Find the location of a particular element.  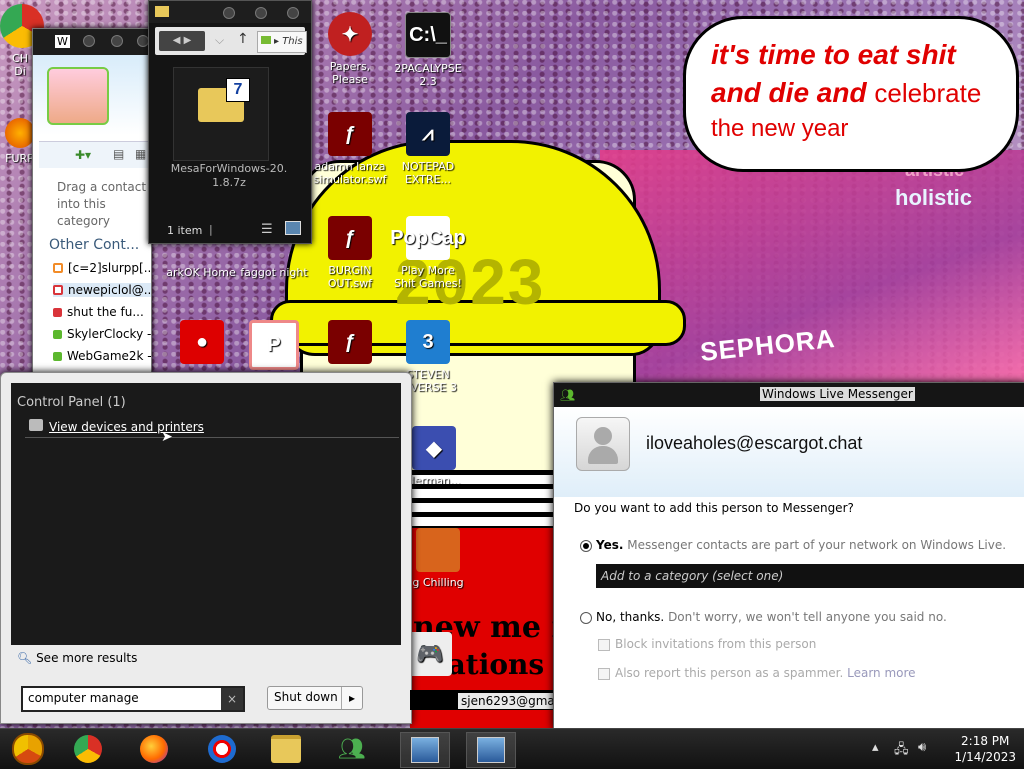

desktop-icon-adamn-lanza: ƒ adamn lanza simulator.swf is located at coordinates (350, 149).